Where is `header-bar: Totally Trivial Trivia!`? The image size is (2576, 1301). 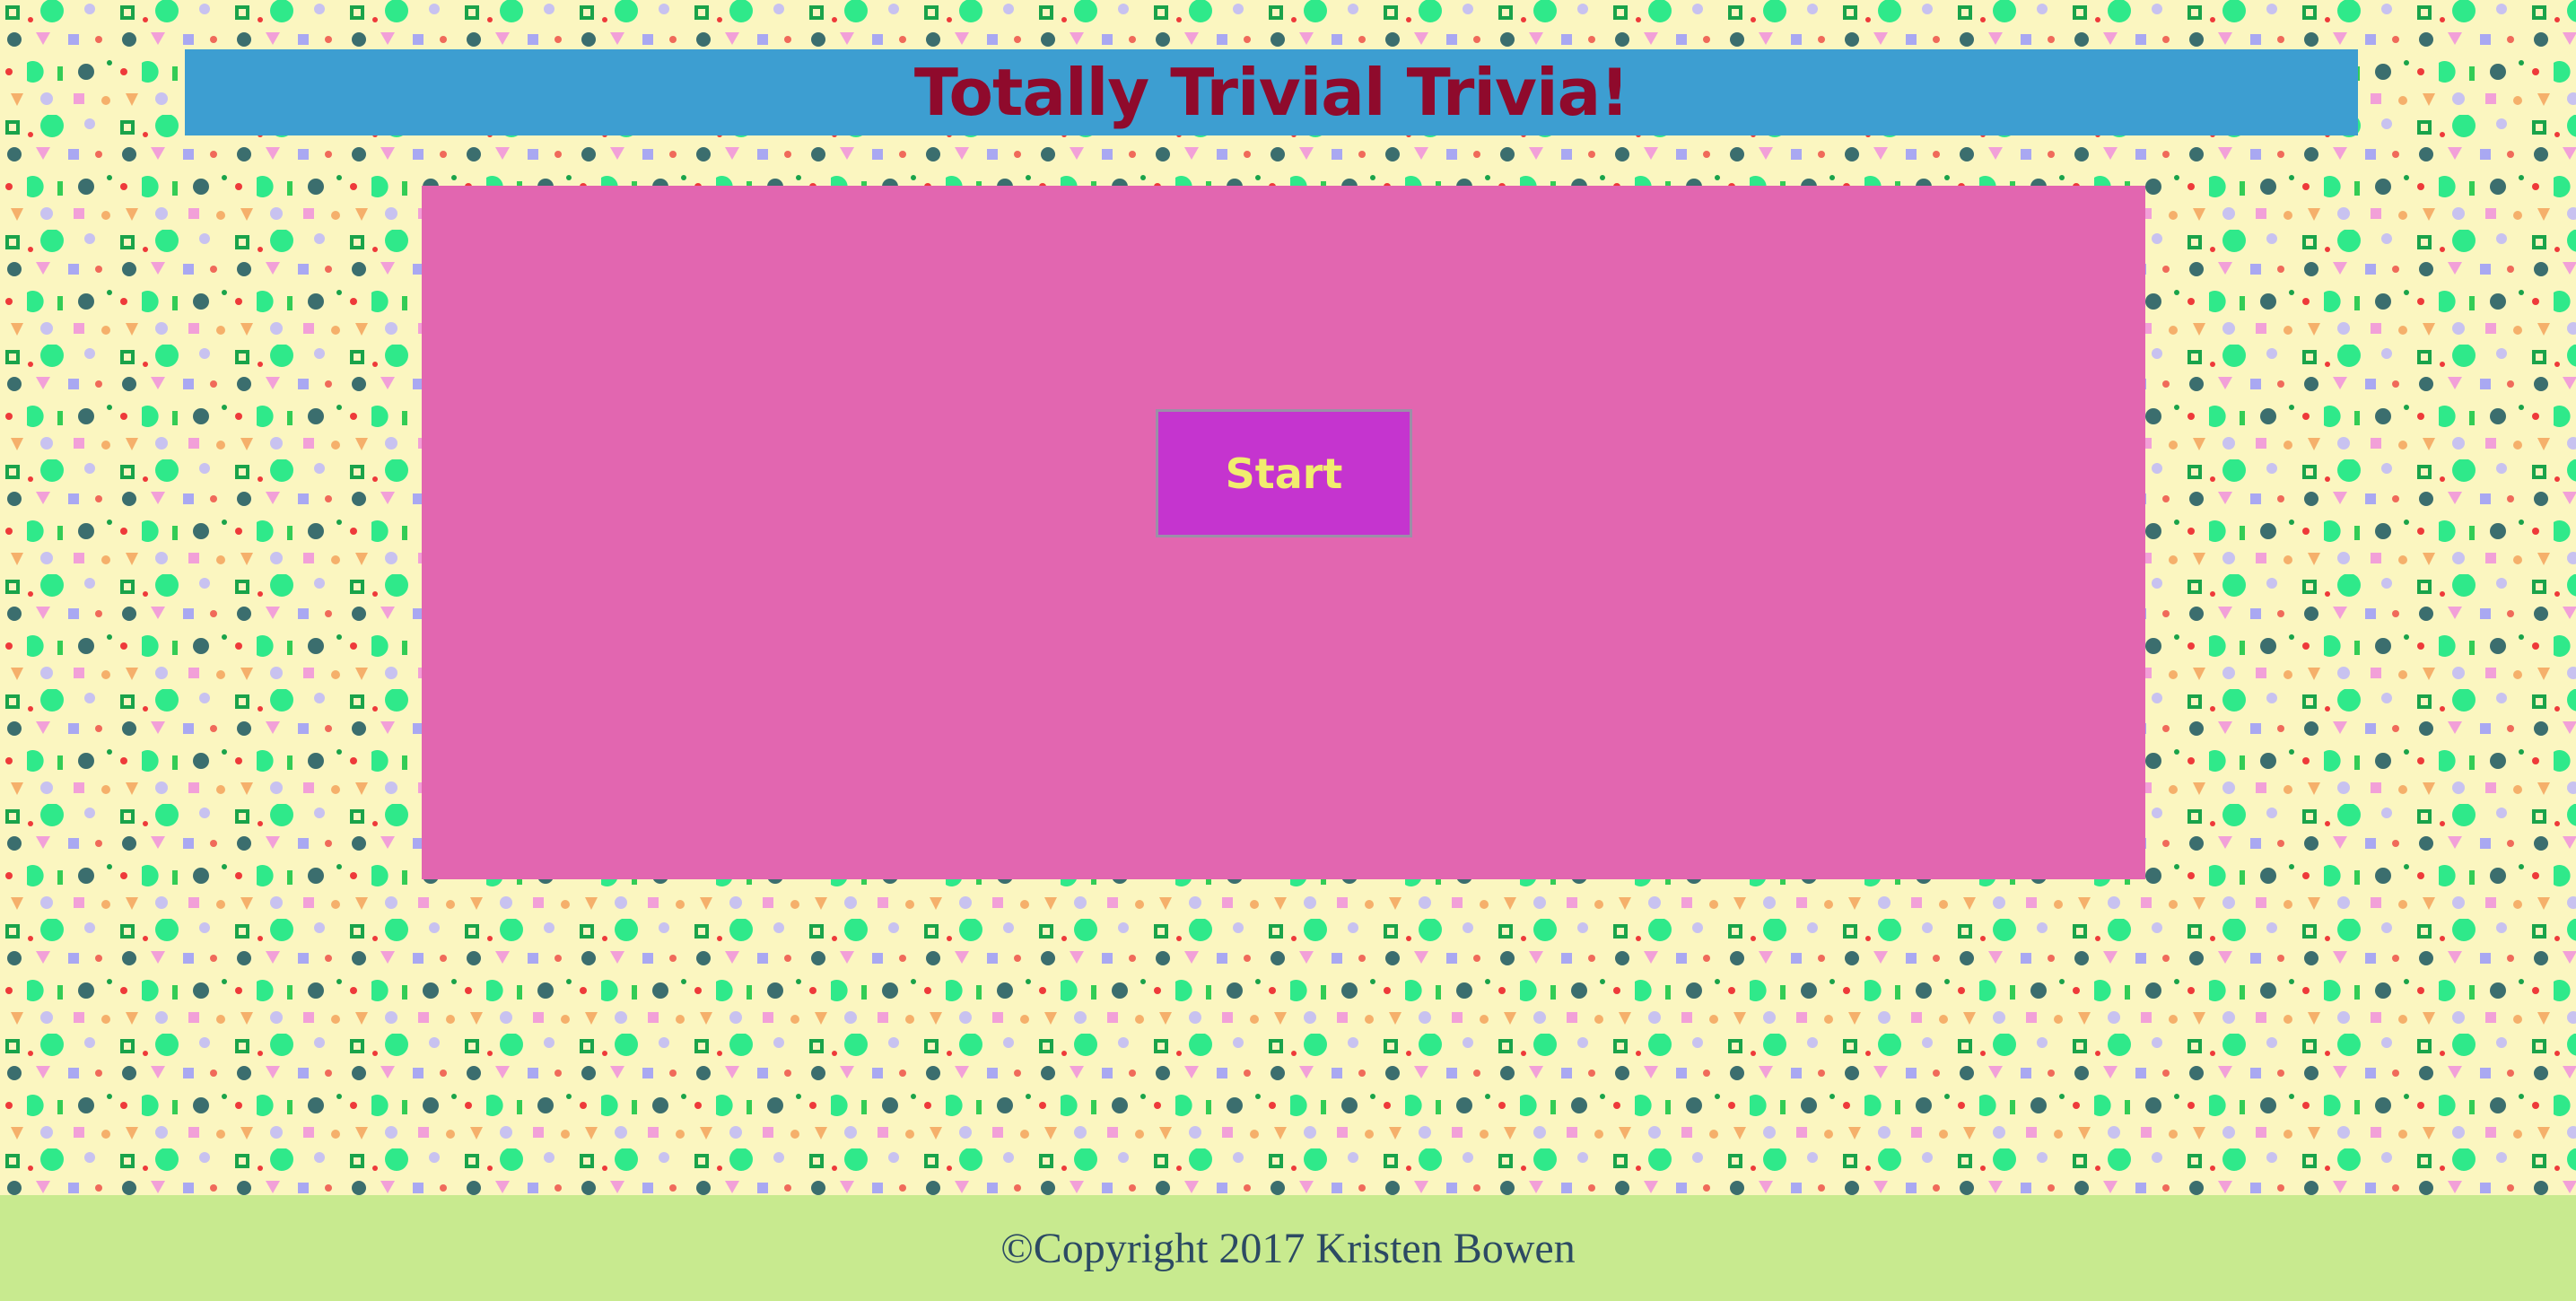 header-bar: Totally Trivial Trivia! is located at coordinates (1272, 92).